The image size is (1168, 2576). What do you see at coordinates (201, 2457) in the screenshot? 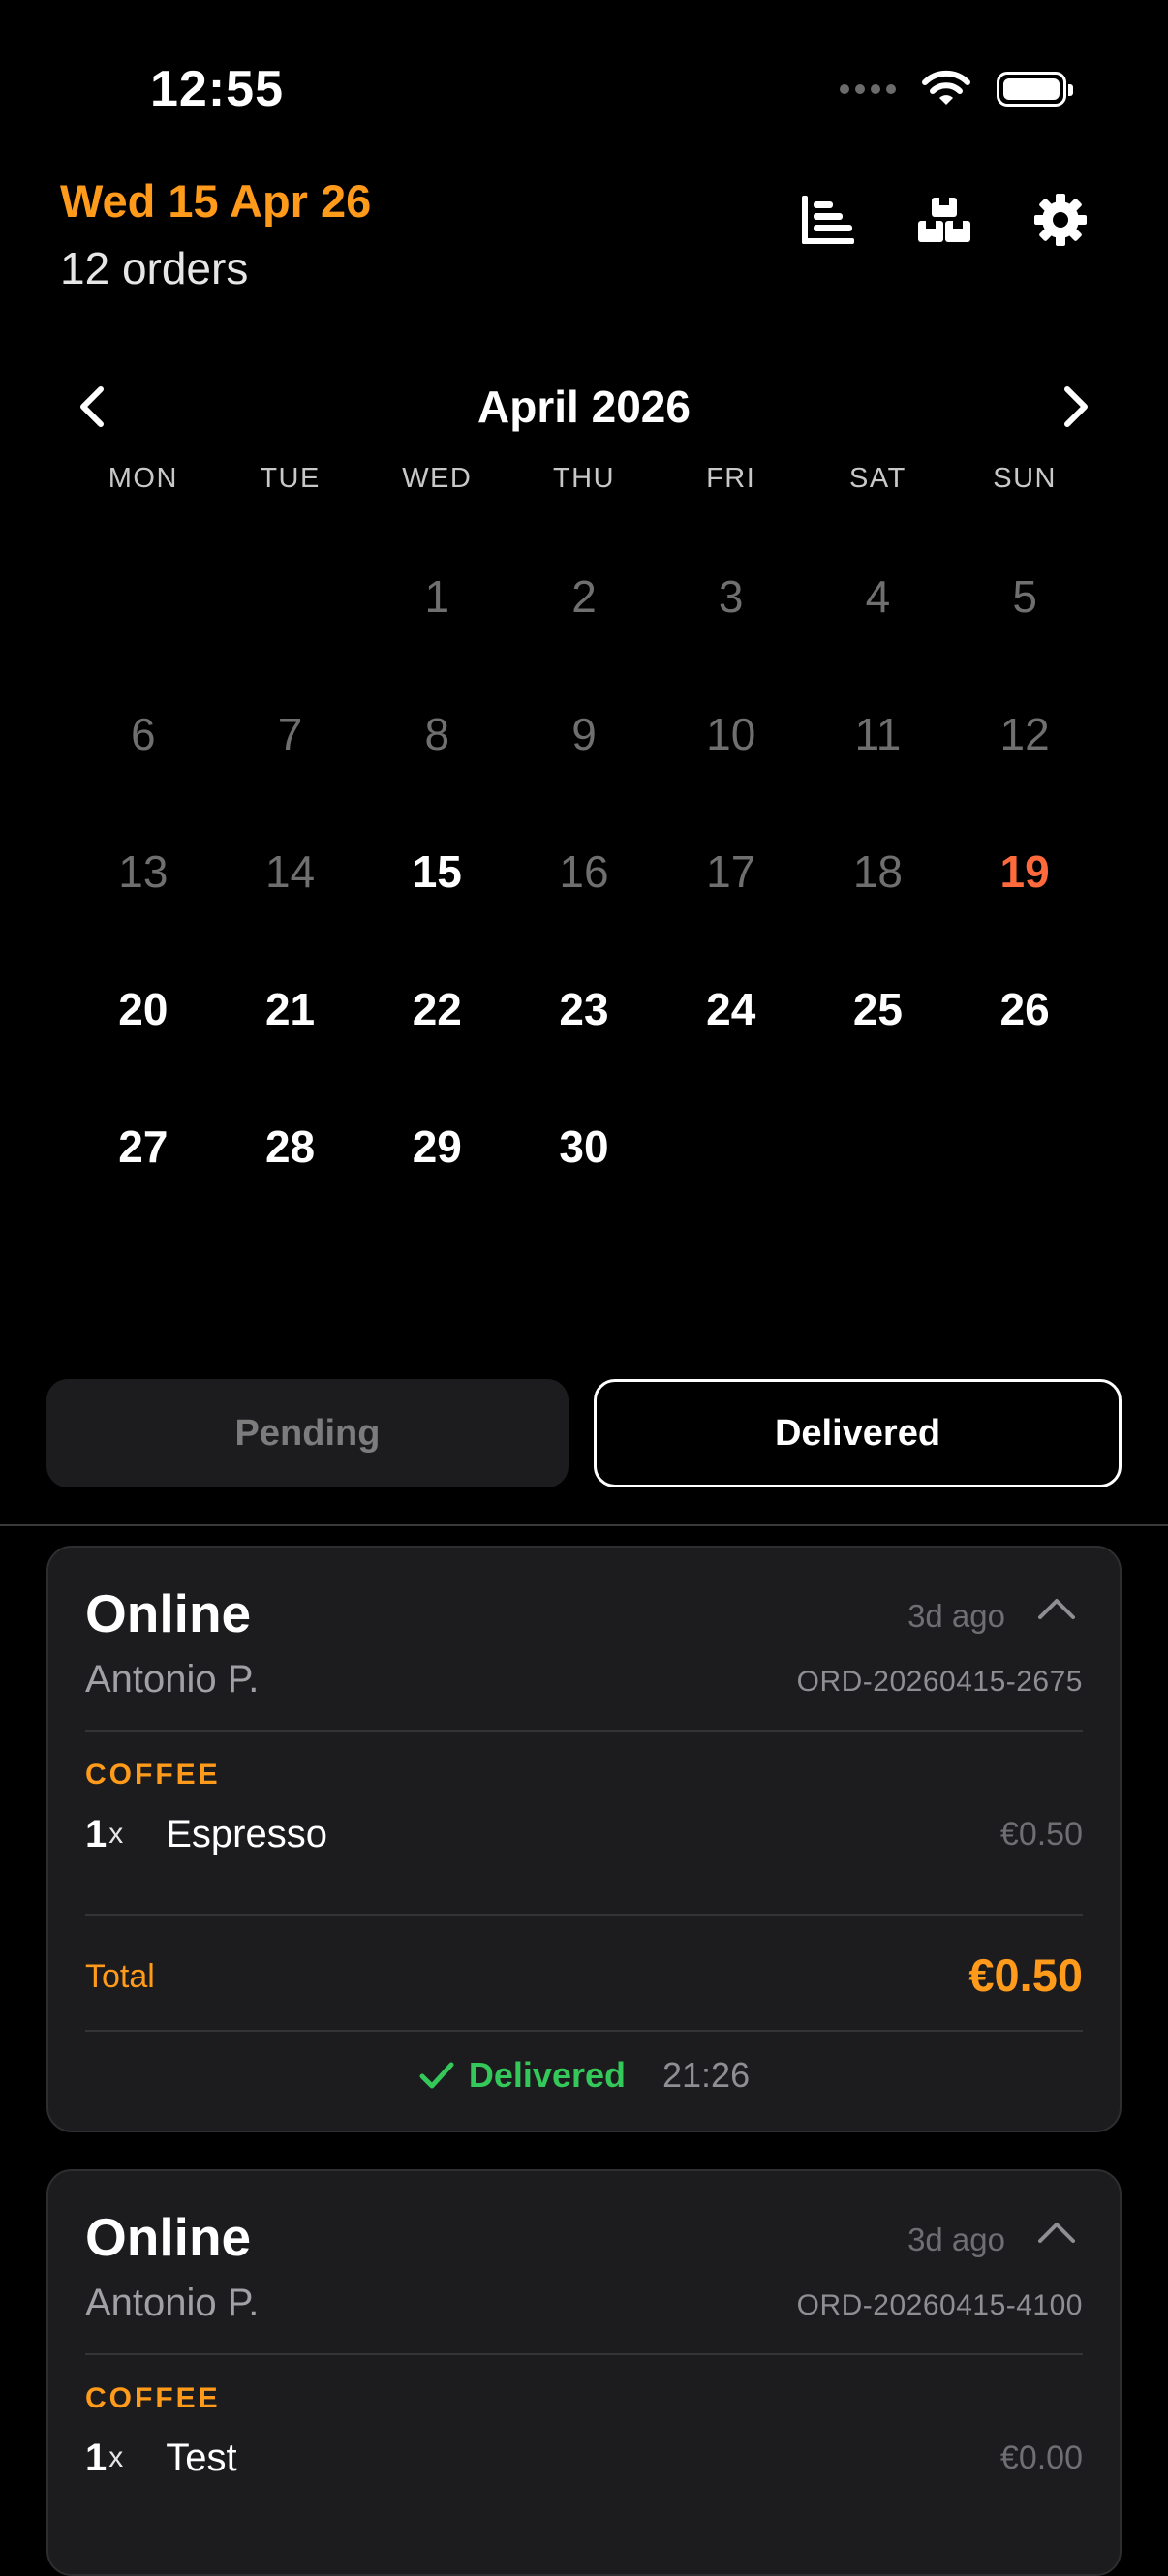
I see `item-name: Test` at bounding box center [201, 2457].